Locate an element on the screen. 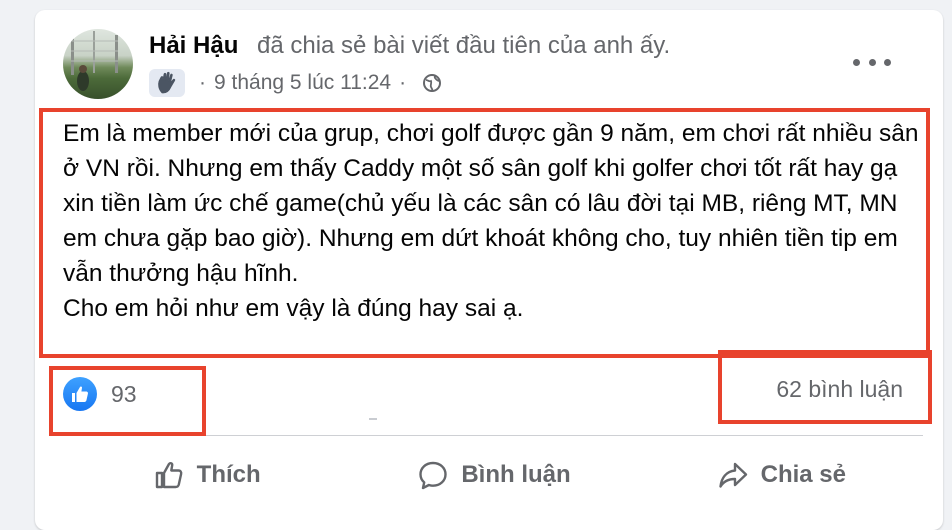  avatar is located at coordinates (98, 64).